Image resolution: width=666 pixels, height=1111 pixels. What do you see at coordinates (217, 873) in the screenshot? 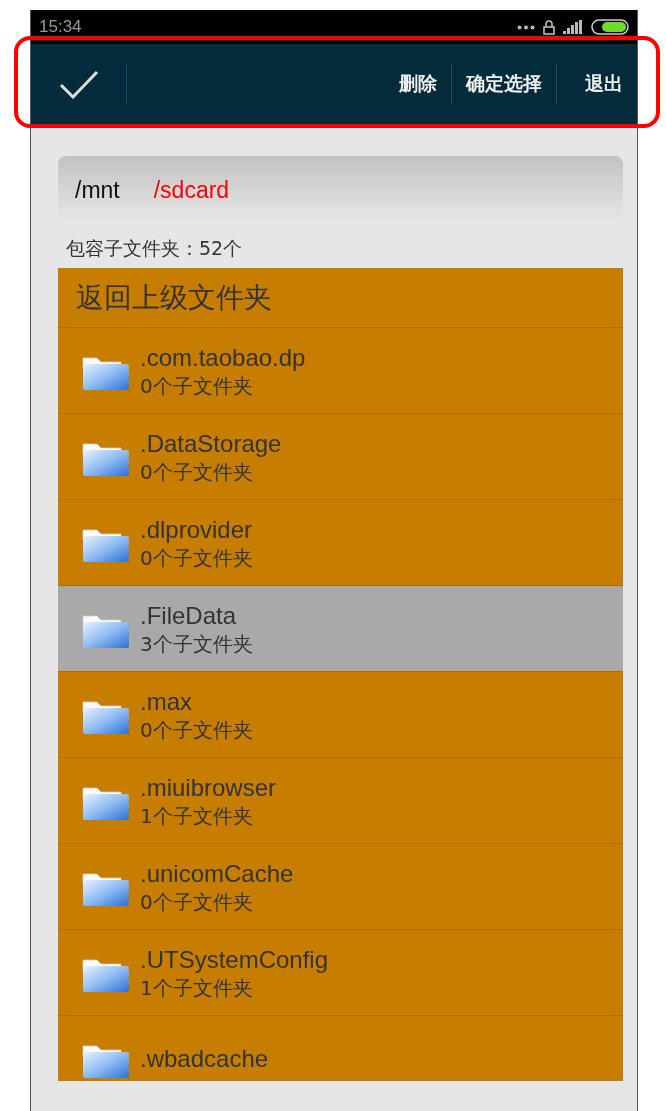
I see `folder-name: .unicomCache` at bounding box center [217, 873].